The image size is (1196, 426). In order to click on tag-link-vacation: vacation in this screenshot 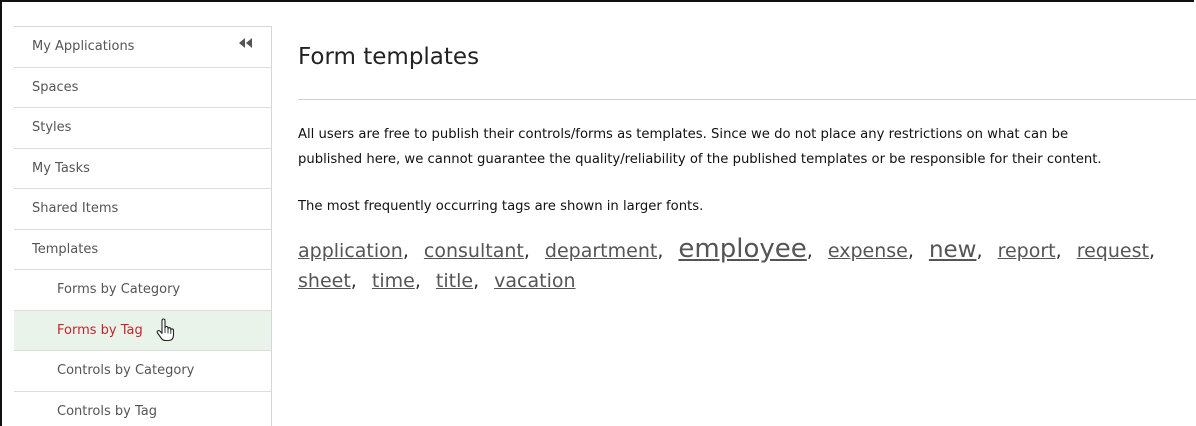, I will do `click(534, 281)`.